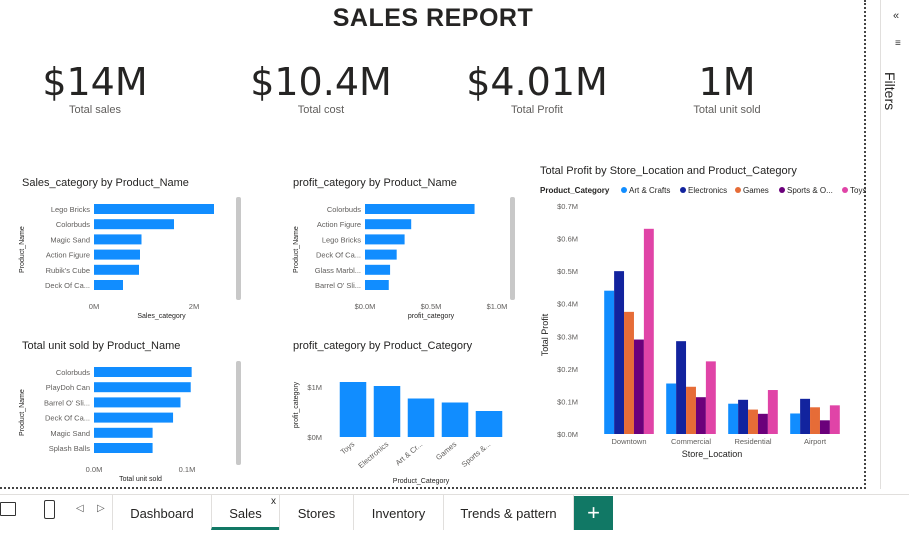 The height and width of the screenshot is (533, 909). I want to click on add-page-button: +, so click(593, 513).